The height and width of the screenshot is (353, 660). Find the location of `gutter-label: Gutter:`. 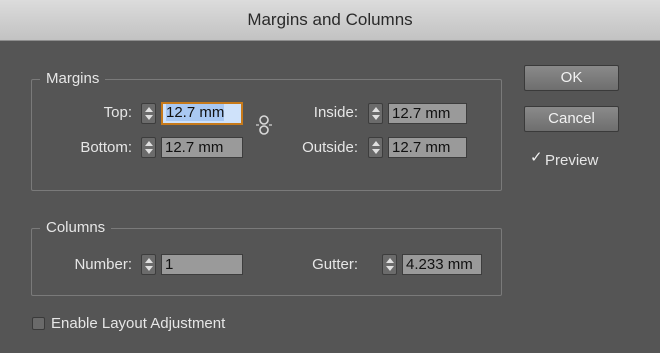

gutter-label: Gutter: is located at coordinates (335, 264).